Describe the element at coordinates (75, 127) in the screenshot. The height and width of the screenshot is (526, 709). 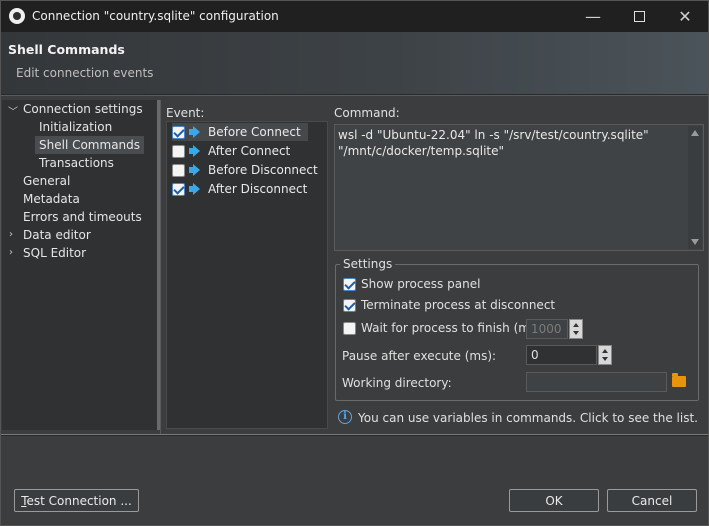
I see `tree-item-initialization: Initialization` at that location.